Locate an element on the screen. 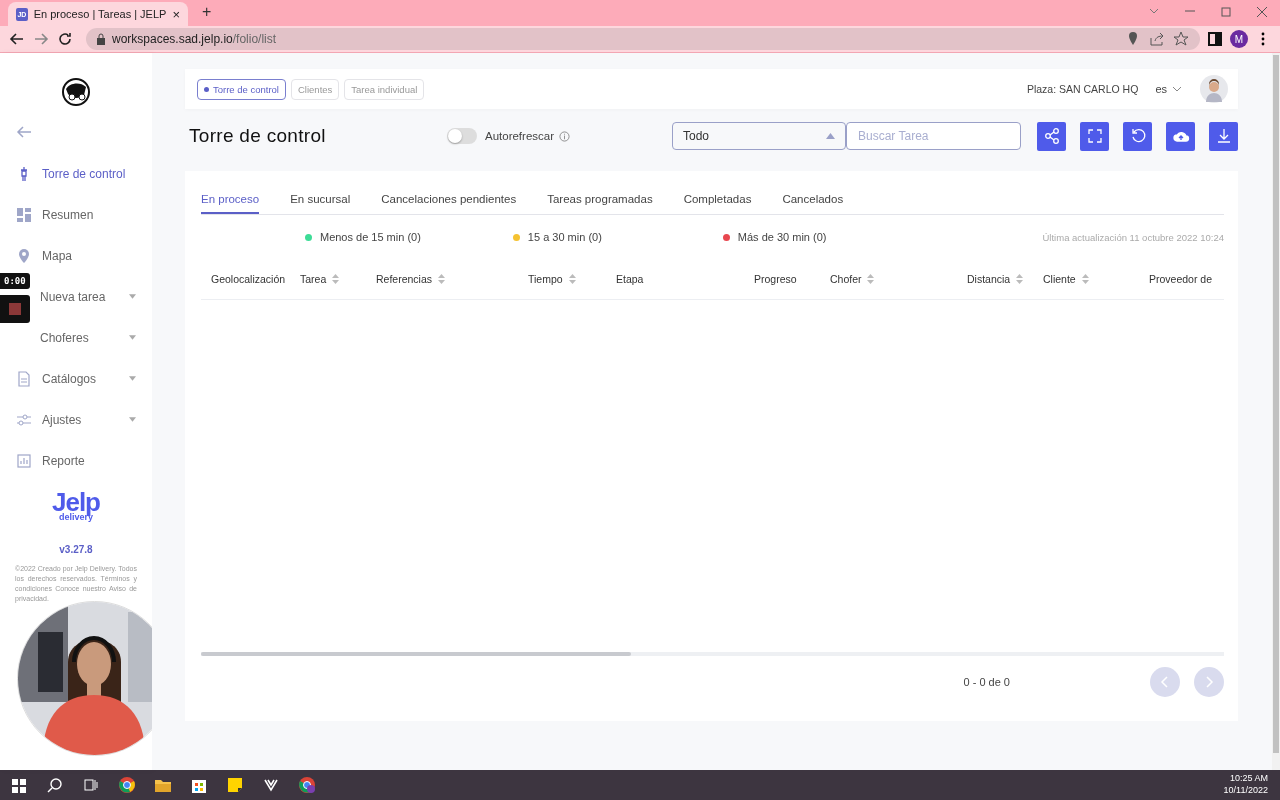 This screenshot has width=1280, height=800. column-header: Proveedor de is located at coordinates (1180, 279).